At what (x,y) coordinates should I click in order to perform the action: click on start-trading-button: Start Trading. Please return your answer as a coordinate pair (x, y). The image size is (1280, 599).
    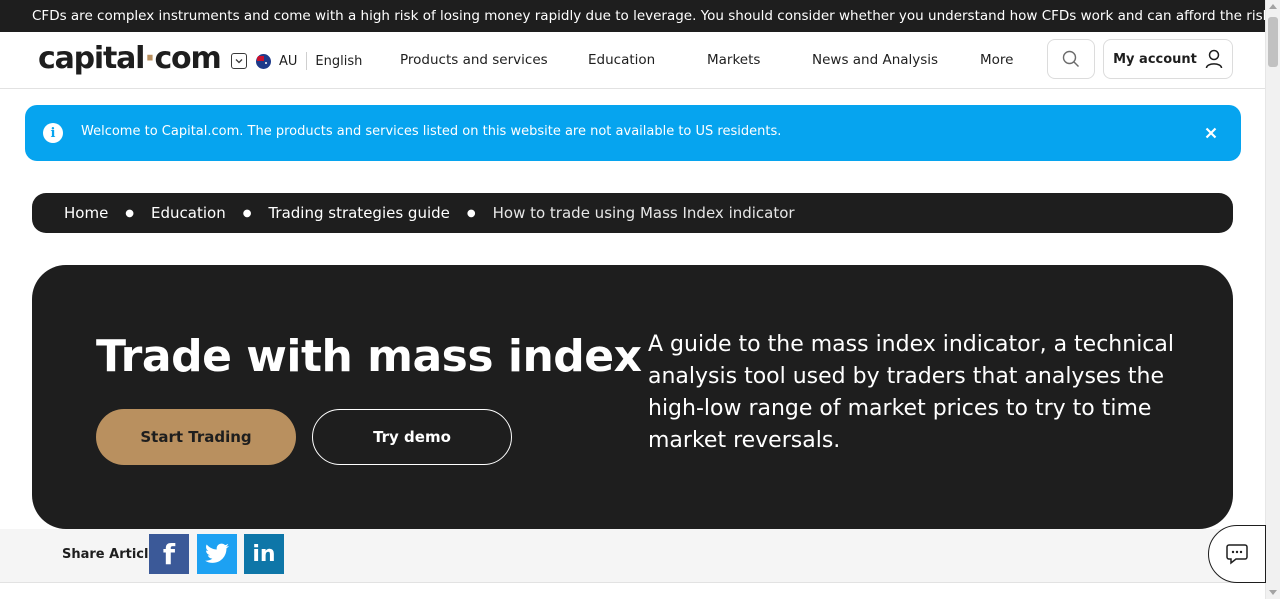
    Looking at the image, I should click on (196, 437).